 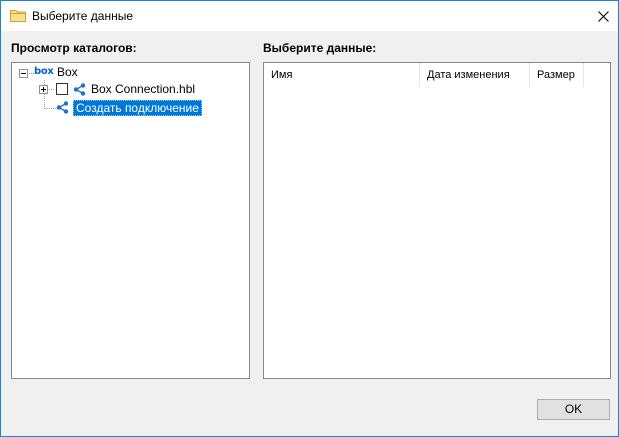 I want to click on column-header-size: Размер, so click(x=557, y=75).